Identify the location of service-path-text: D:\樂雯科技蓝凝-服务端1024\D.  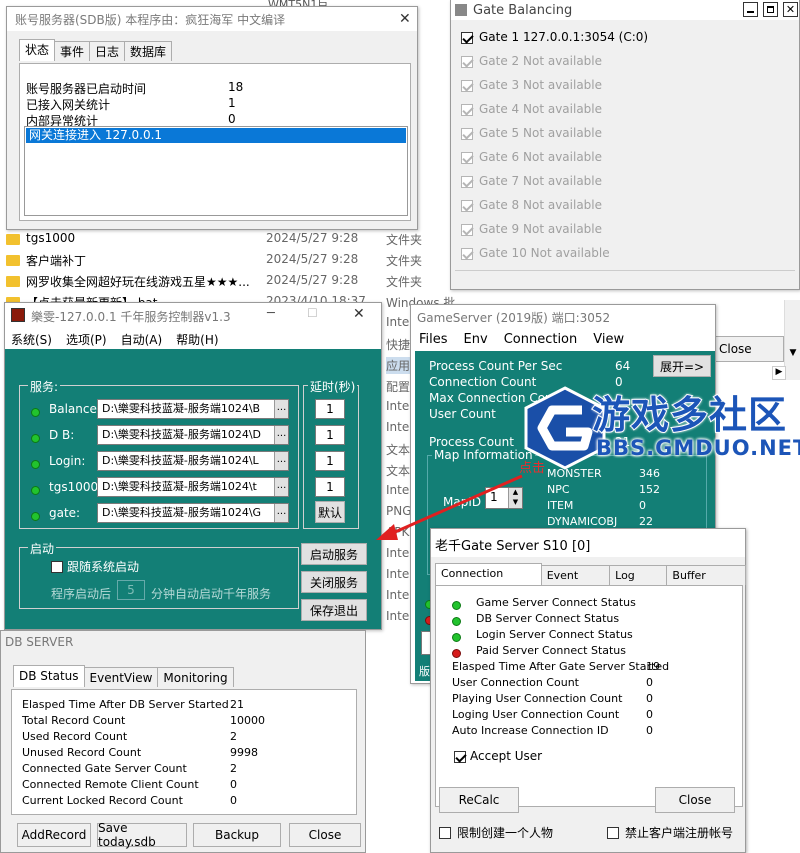
(182, 434).